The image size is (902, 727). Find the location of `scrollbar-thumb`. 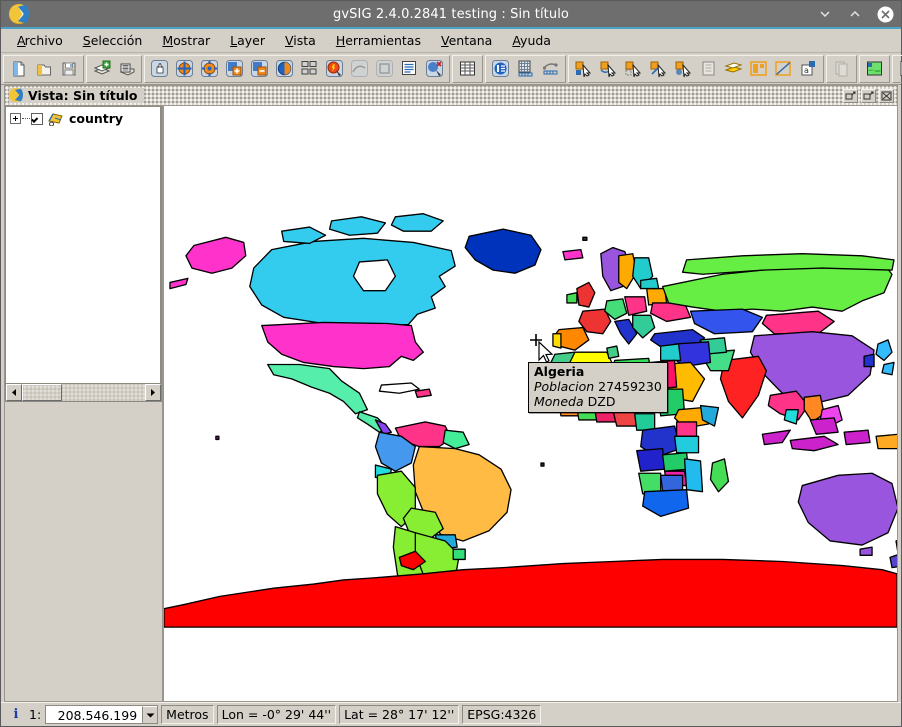

scrollbar-thumb is located at coordinates (42, 392).